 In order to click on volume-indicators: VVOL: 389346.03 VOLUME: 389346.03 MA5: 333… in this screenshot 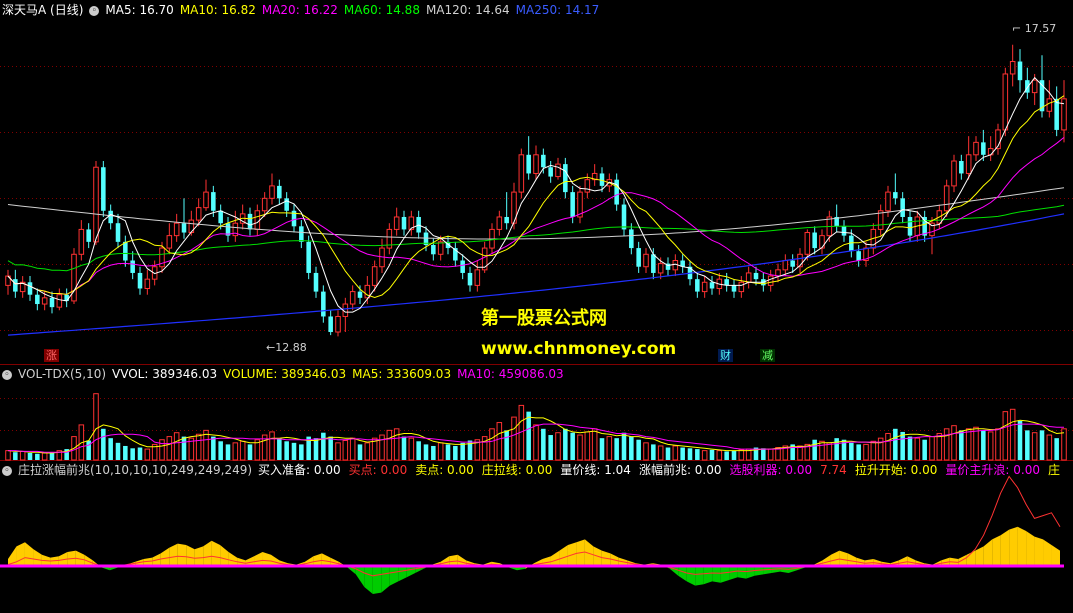, I will do `click(341, 374)`.